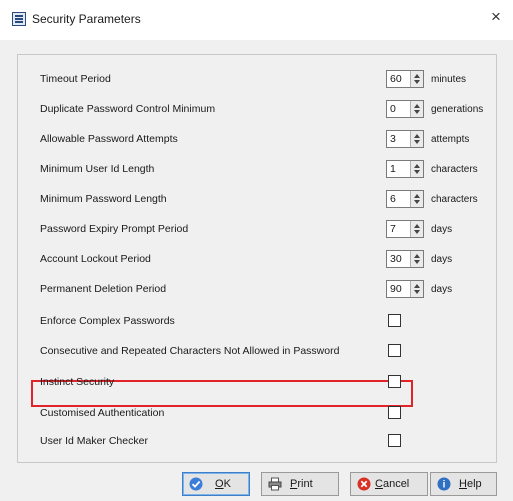  Describe the element at coordinates (77, 382) in the screenshot. I see `option-label: Instinct Security` at that location.